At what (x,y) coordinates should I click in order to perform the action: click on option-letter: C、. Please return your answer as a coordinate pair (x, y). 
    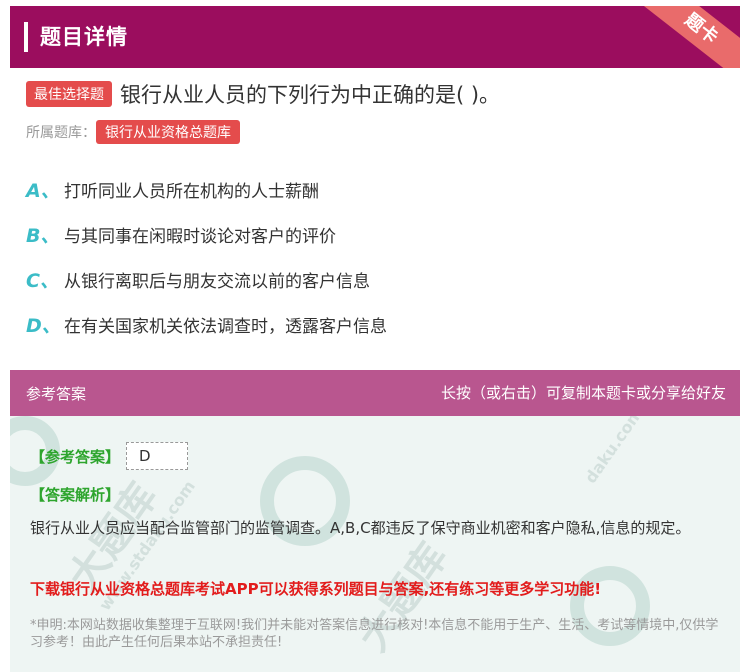
    Looking at the image, I should click on (42, 281).